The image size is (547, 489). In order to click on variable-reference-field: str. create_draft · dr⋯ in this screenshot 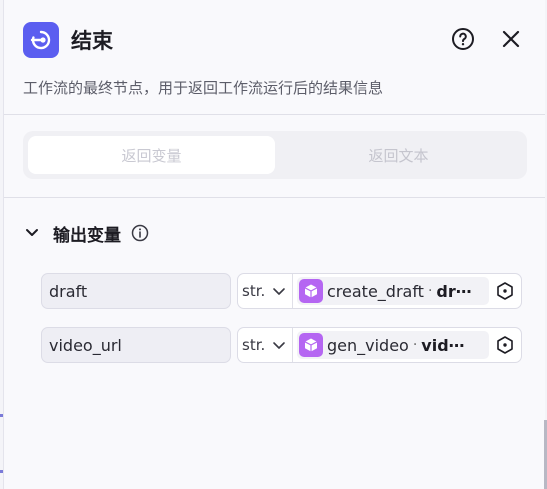, I will do `click(379, 291)`.